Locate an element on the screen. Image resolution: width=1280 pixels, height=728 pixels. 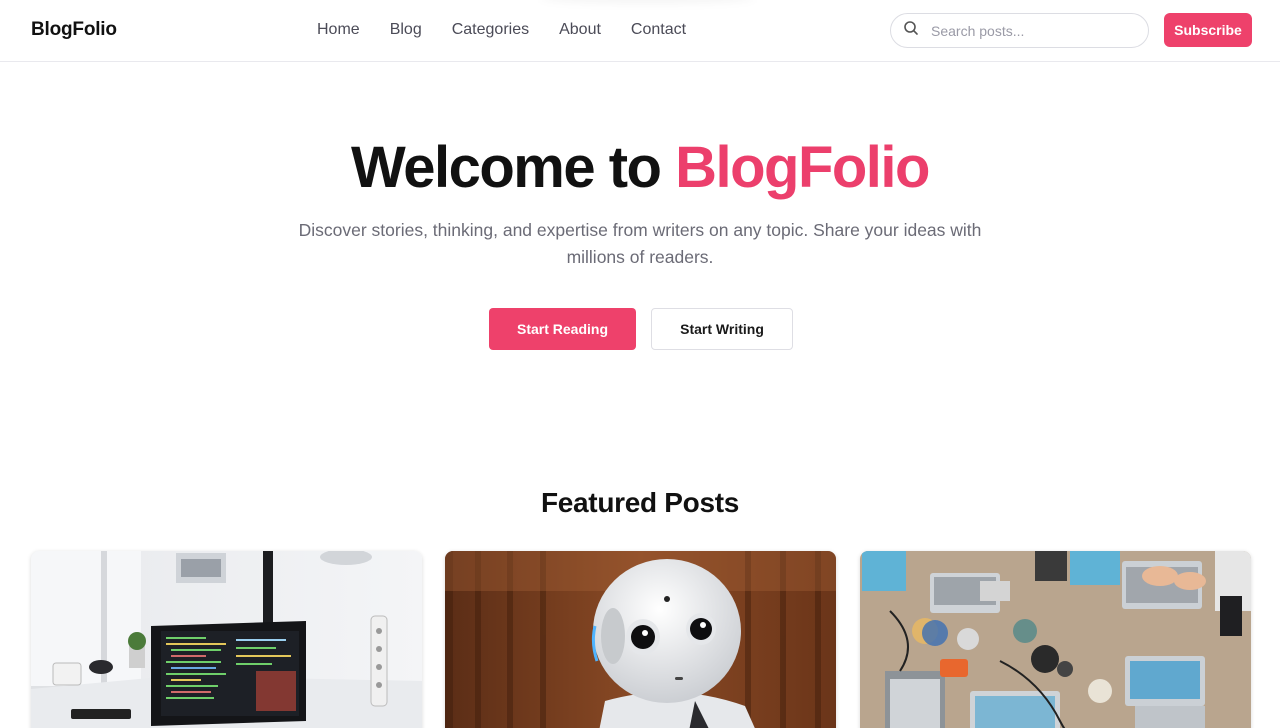
hero-title: Welcome to BlogFolio is located at coordinates (640, 167).